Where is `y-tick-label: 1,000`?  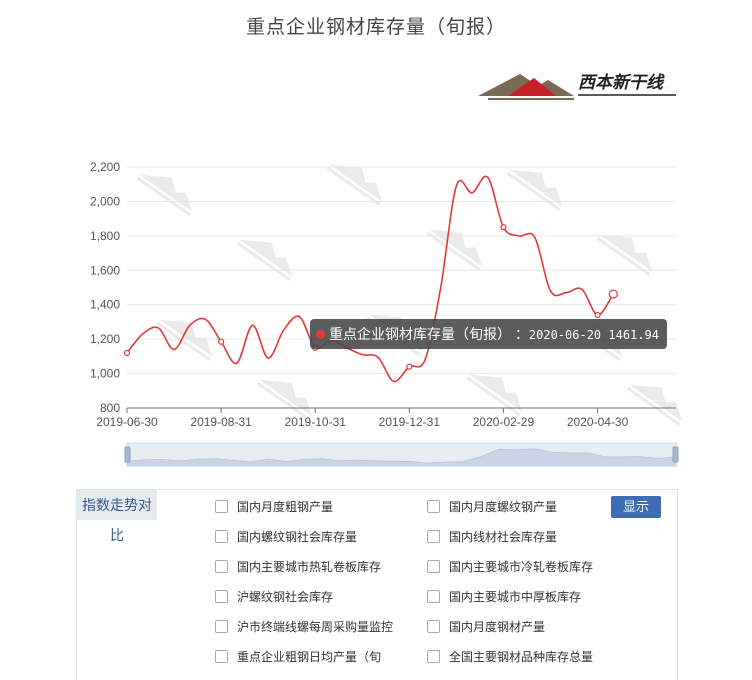 y-tick-label: 1,000 is located at coordinates (105, 374).